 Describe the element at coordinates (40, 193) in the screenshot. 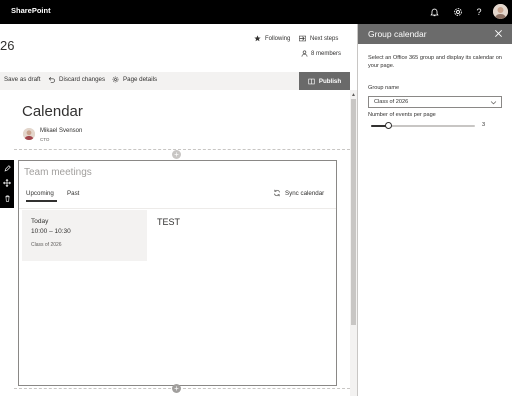

I see `tab-upcoming: Upcoming` at that location.